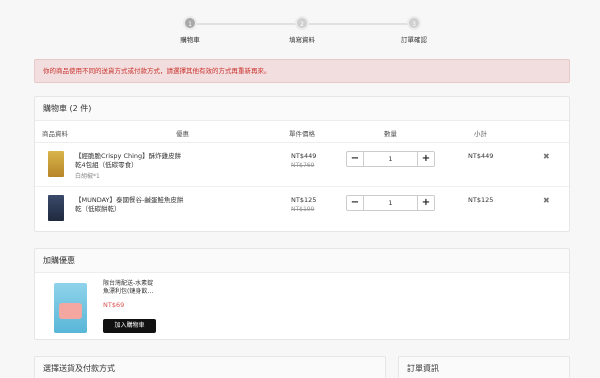 The width and height of the screenshot is (600, 378). What do you see at coordinates (302, 71) in the screenshot?
I see `error-alert: 你的商品使用不同的送貨方式或付款方式，請選擇其他有效的方式再重新再來。` at bounding box center [302, 71].